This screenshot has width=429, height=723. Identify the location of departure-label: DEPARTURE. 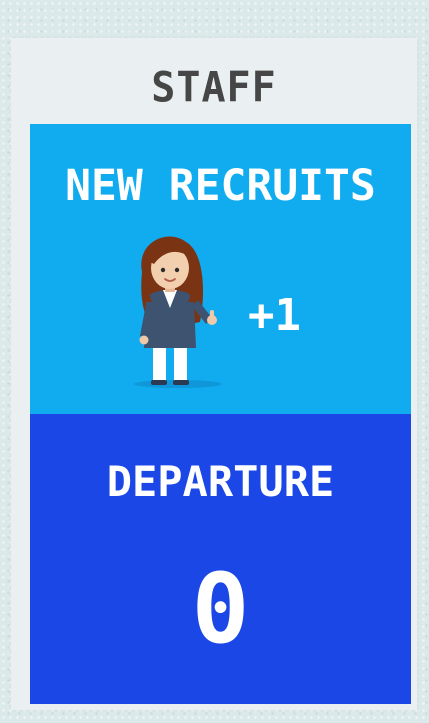
(220, 481).